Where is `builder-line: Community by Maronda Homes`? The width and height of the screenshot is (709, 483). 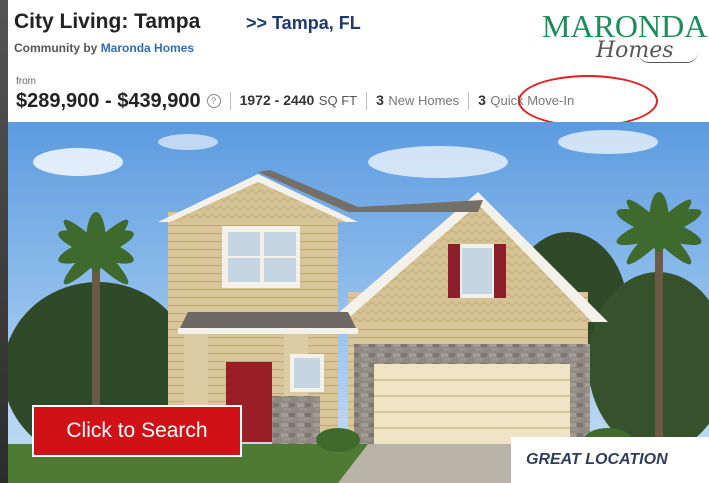
builder-line: Community by Maronda Homes is located at coordinates (104, 48).